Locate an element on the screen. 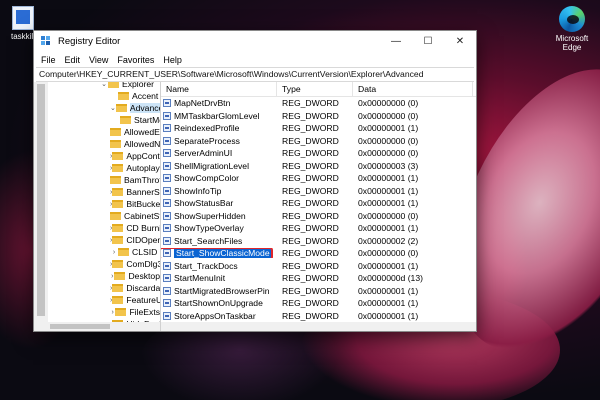 The height and width of the screenshot is (400, 600). value-row: ShowTypeOverlay REG_DWORD 0x00000001 (1) is located at coordinates (318, 228).